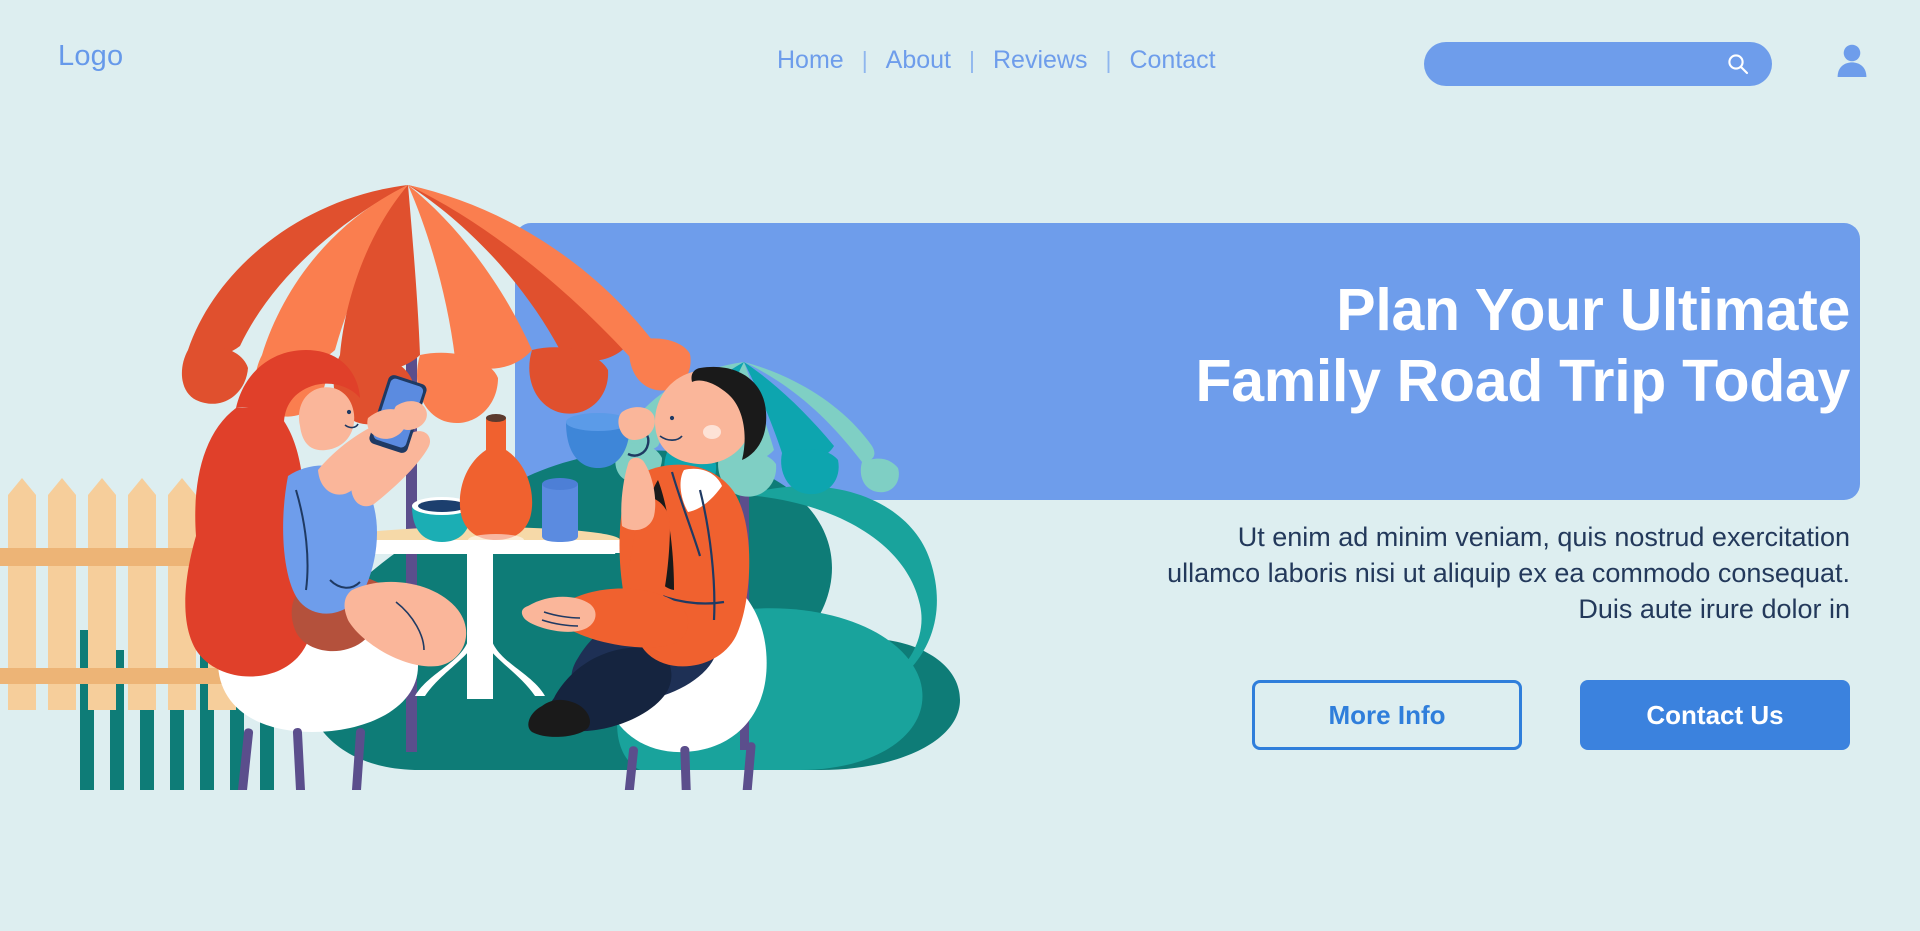 The height and width of the screenshot is (931, 1920). Describe the element at coordinates (1852, 61) in the screenshot. I see `user-account-icon` at that location.